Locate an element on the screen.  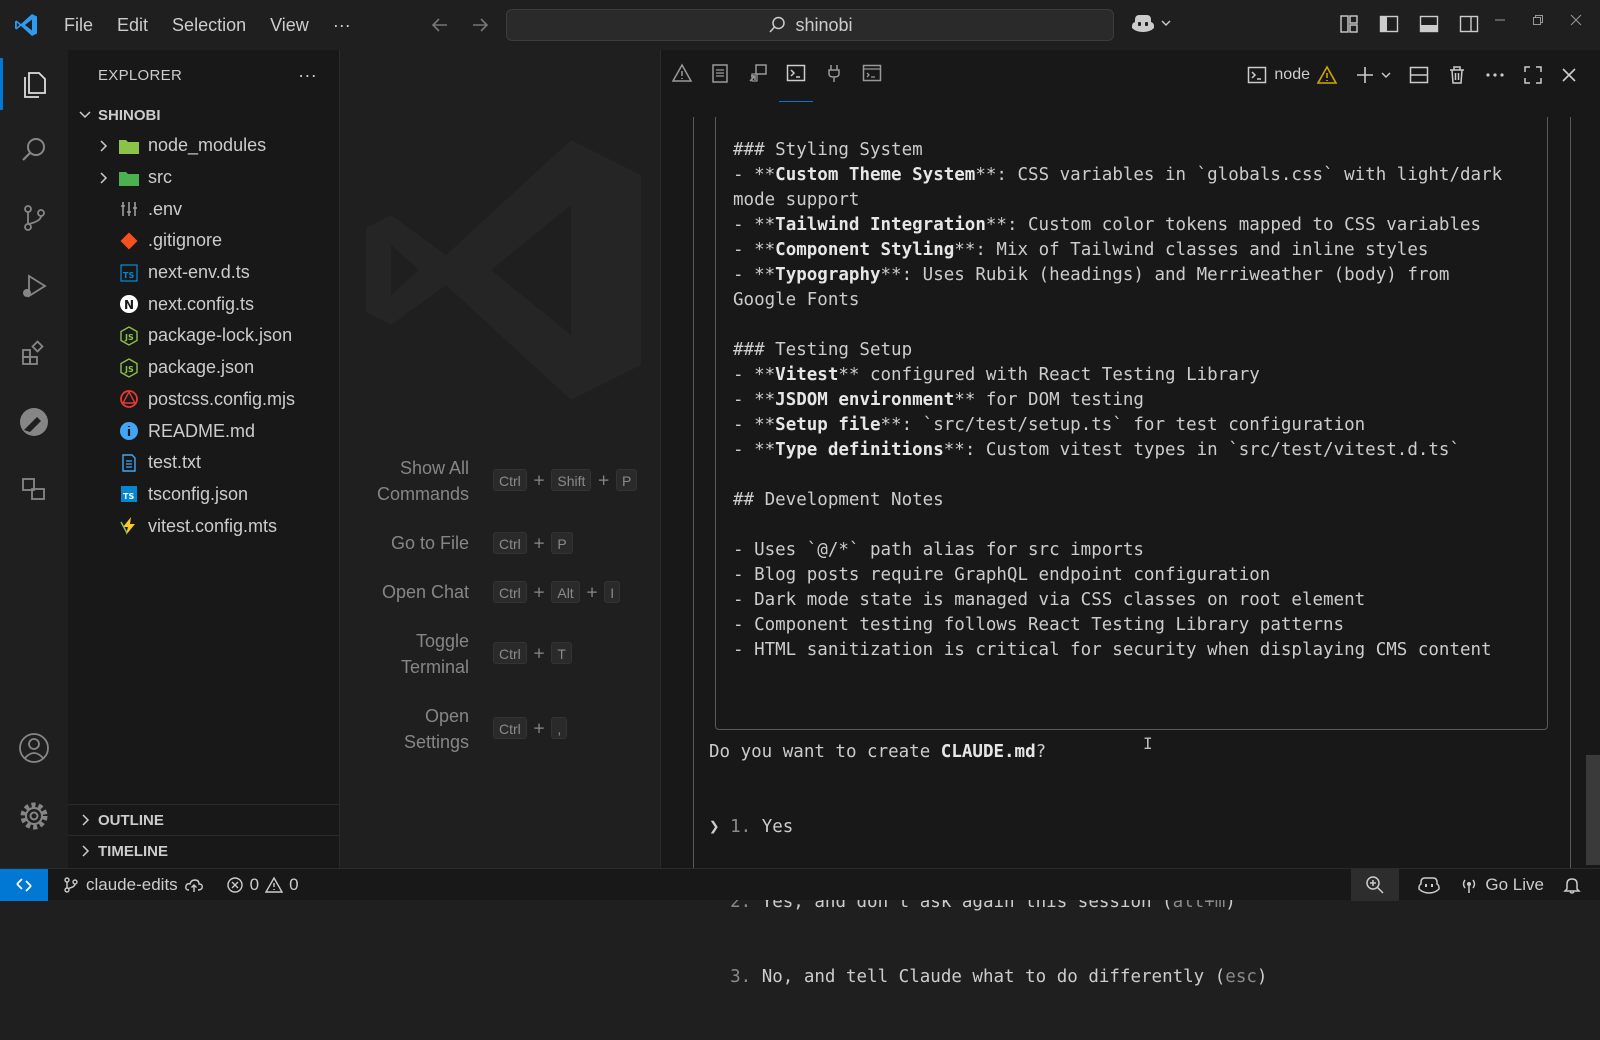
file-item: TS tsconfig.json is located at coordinates (203, 495).